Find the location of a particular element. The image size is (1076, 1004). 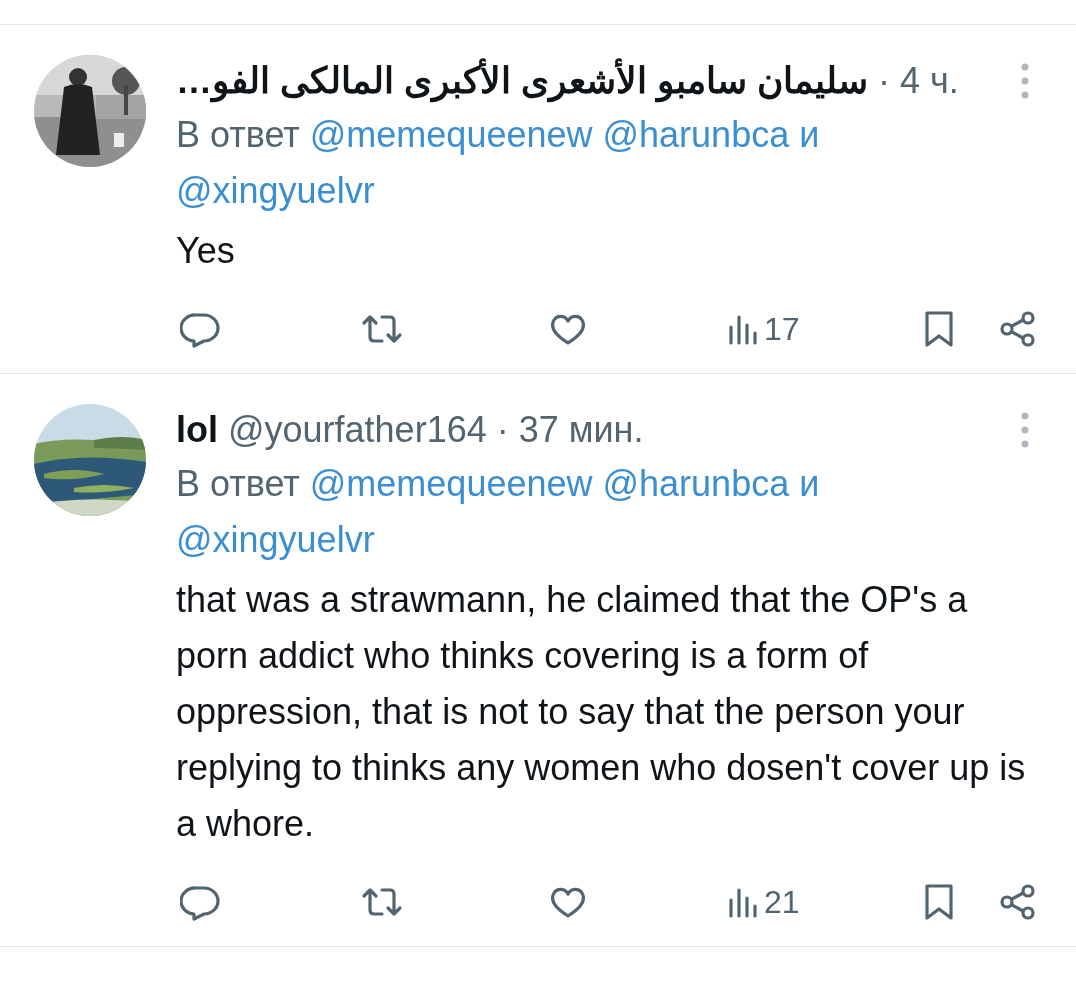

views-button: 17 is located at coordinates (764, 329).